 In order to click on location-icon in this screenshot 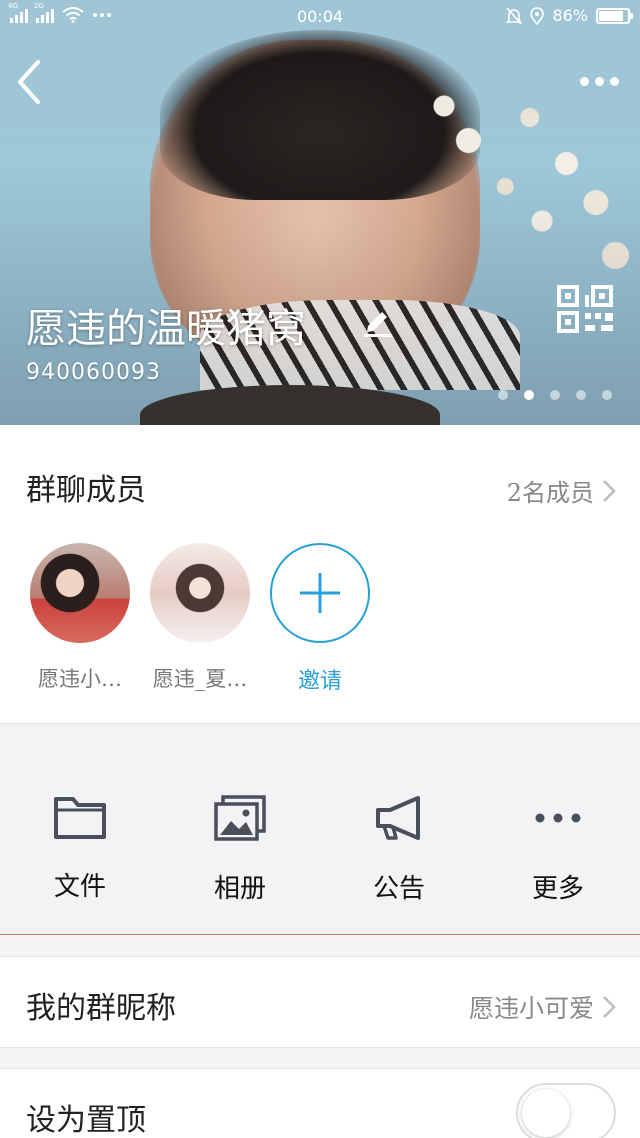, I will do `click(537, 15)`.